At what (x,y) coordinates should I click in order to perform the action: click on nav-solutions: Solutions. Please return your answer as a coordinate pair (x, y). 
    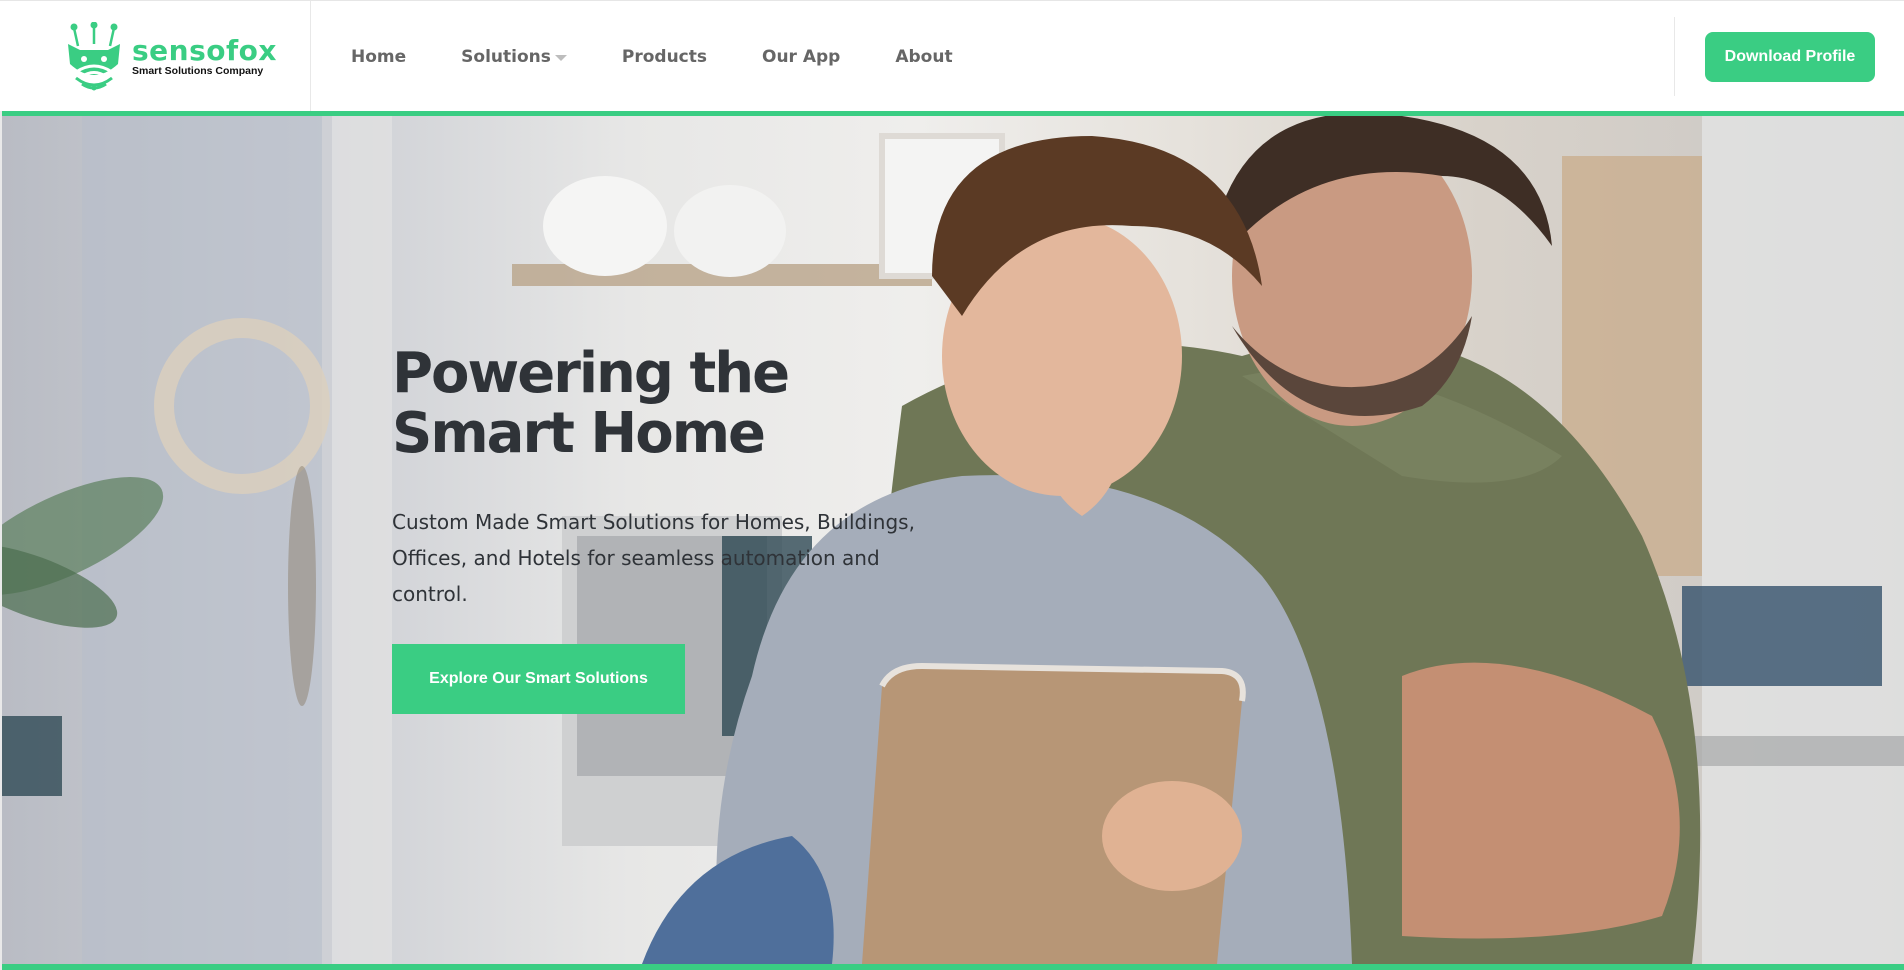
    Looking at the image, I should click on (514, 57).